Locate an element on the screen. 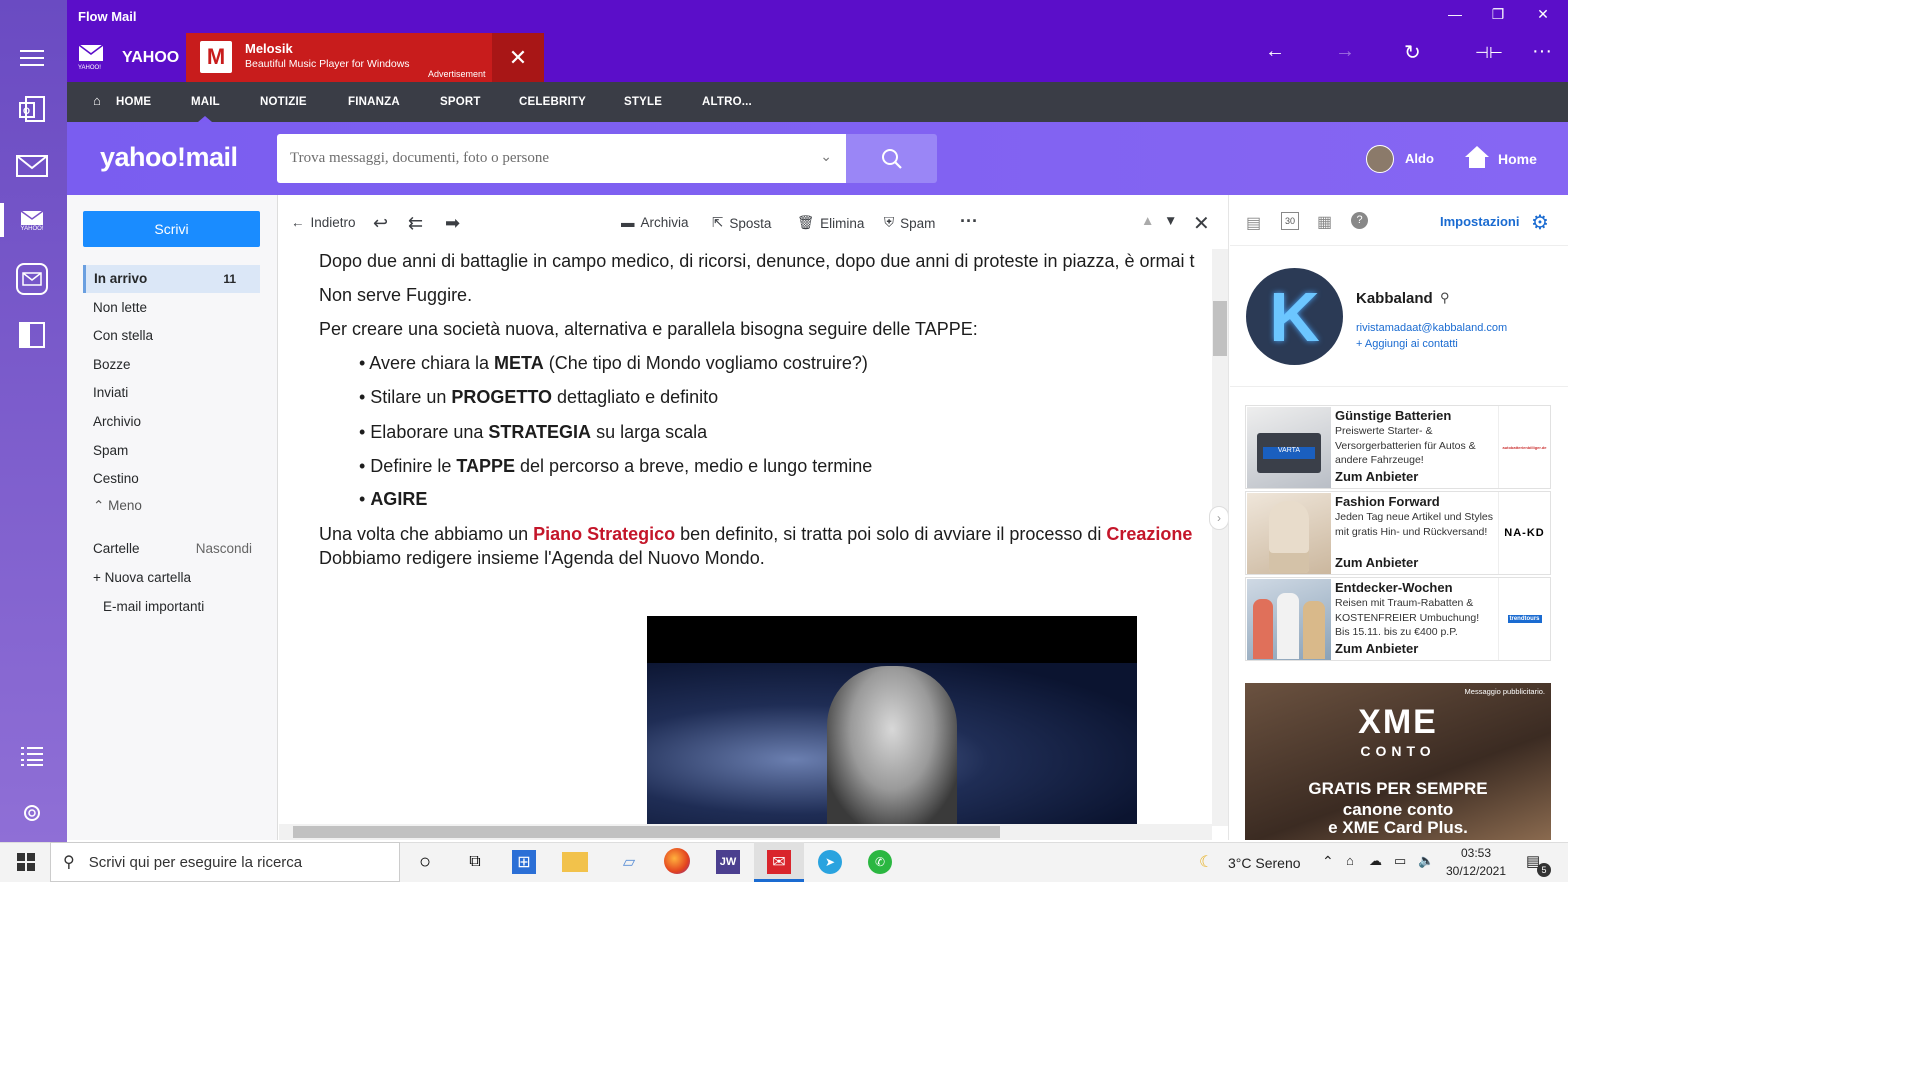  magnifier-icon: ⚲ is located at coordinates (1445, 298).